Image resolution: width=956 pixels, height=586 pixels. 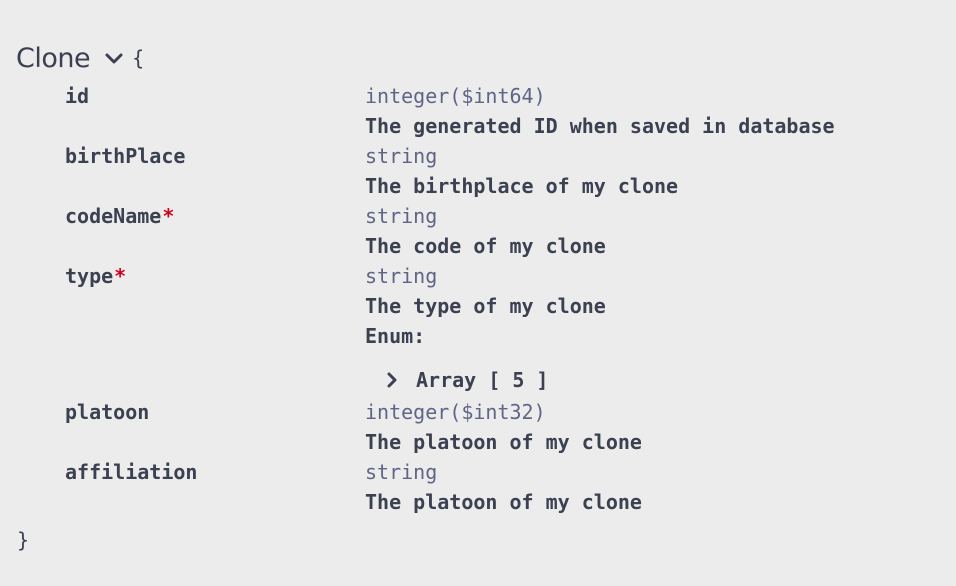 What do you see at coordinates (455, 96) in the screenshot?
I see `property-type: integer($int64)` at bounding box center [455, 96].